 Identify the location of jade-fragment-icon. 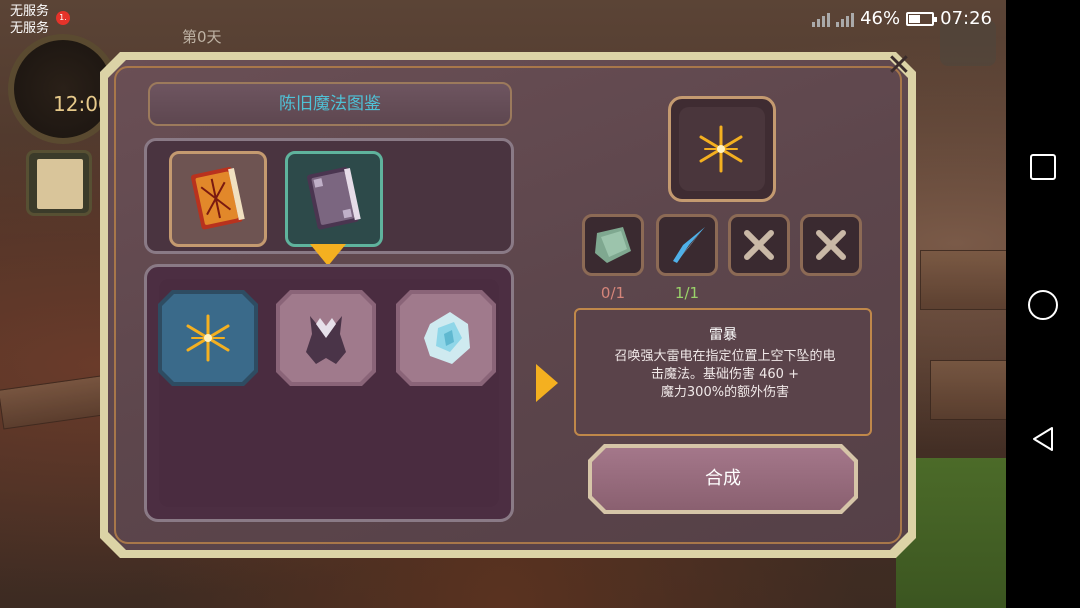
(613, 245).